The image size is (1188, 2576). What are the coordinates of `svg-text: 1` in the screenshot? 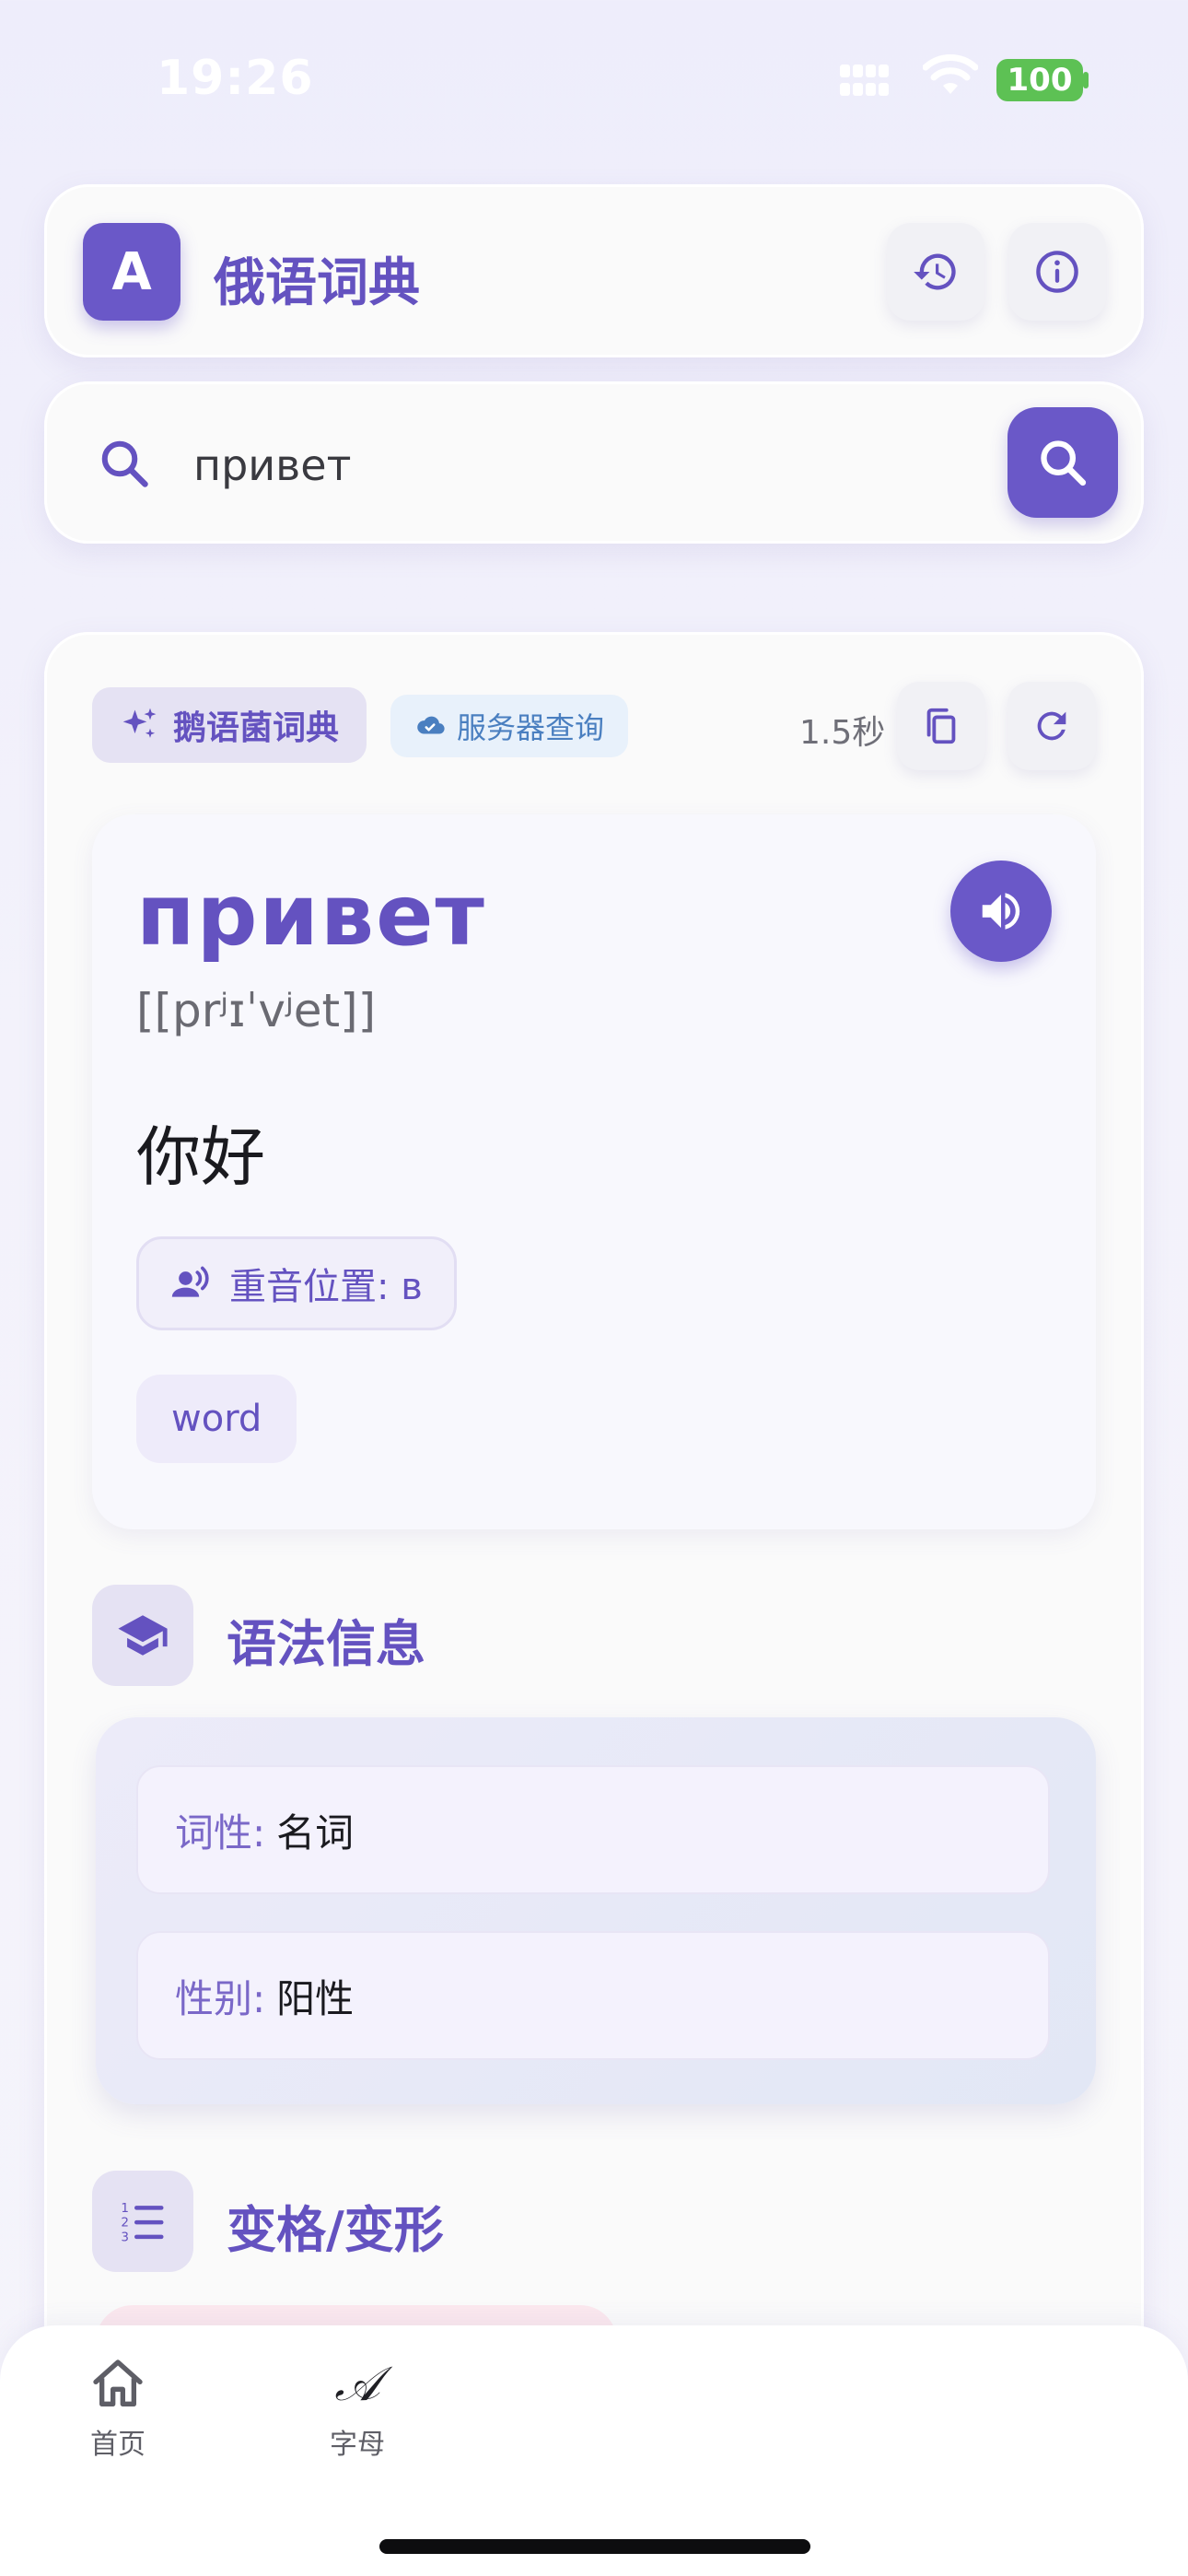 It's located at (125, 2208).